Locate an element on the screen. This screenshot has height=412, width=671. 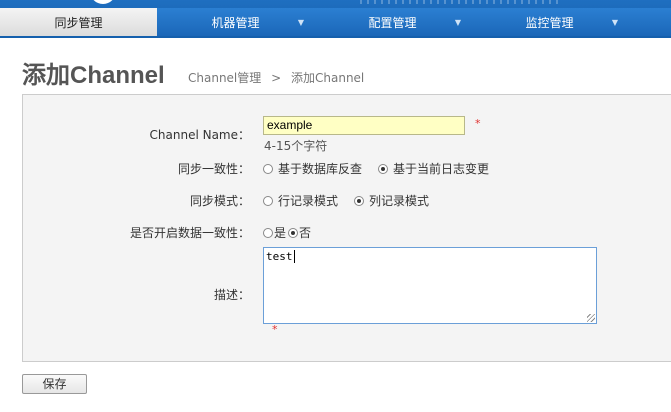
tab-machine-management: 机器管理 ▼ is located at coordinates (235, 22).